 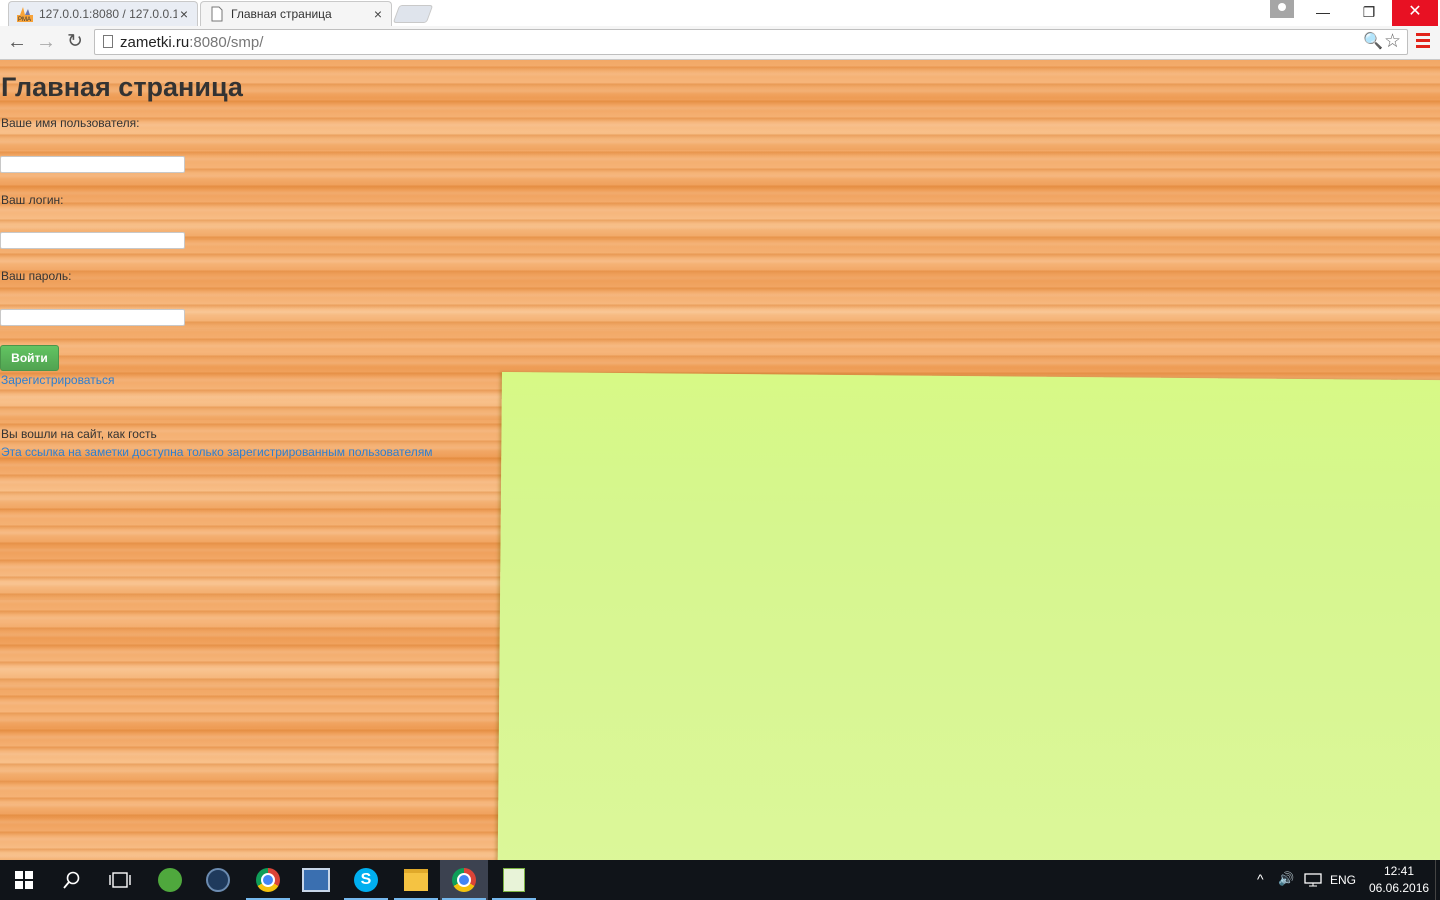 What do you see at coordinates (92, 240) in the screenshot?
I see `login-input` at bounding box center [92, 240].